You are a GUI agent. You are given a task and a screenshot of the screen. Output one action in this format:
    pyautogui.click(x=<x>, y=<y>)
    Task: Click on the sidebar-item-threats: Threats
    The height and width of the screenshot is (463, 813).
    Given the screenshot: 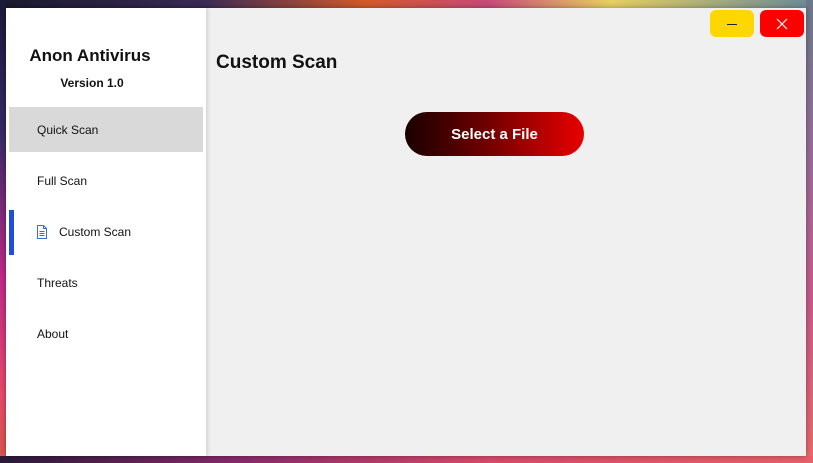 What is the action you would take?
    pyautogui.click(x=106, y=282)
    